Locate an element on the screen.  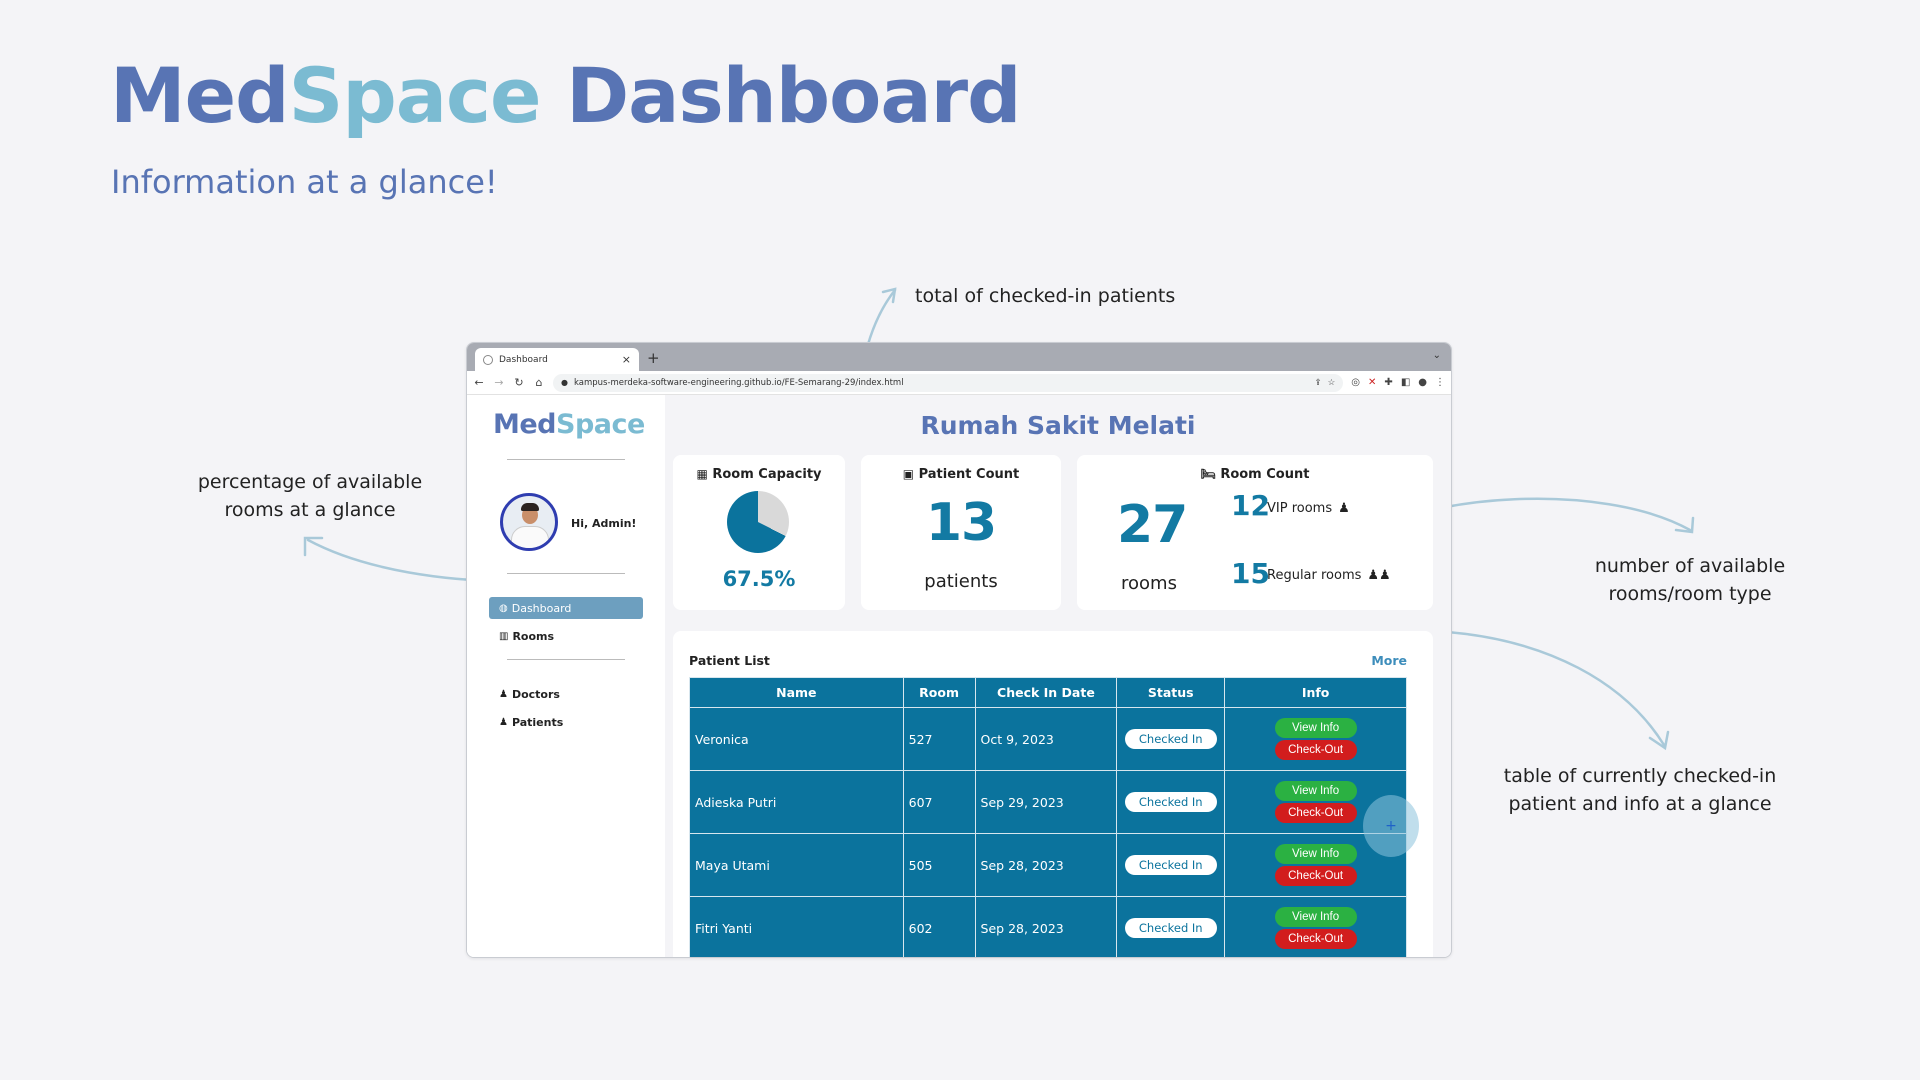
star-icon: ☆ is located at coordinates (1332, 383).